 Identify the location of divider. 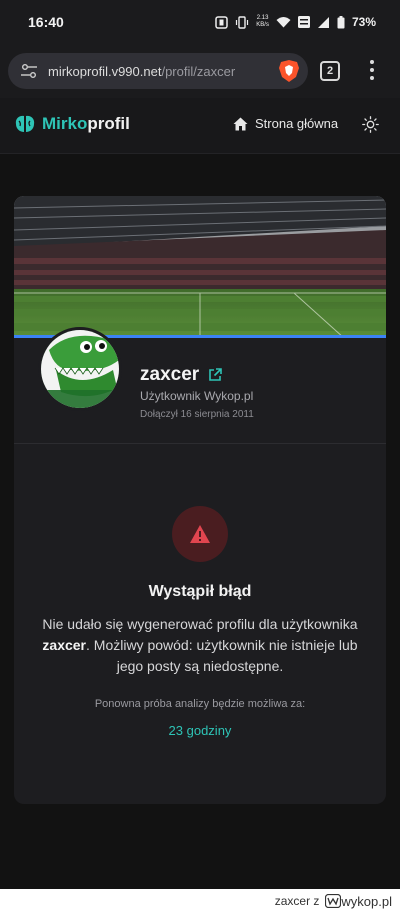
(200, 443).